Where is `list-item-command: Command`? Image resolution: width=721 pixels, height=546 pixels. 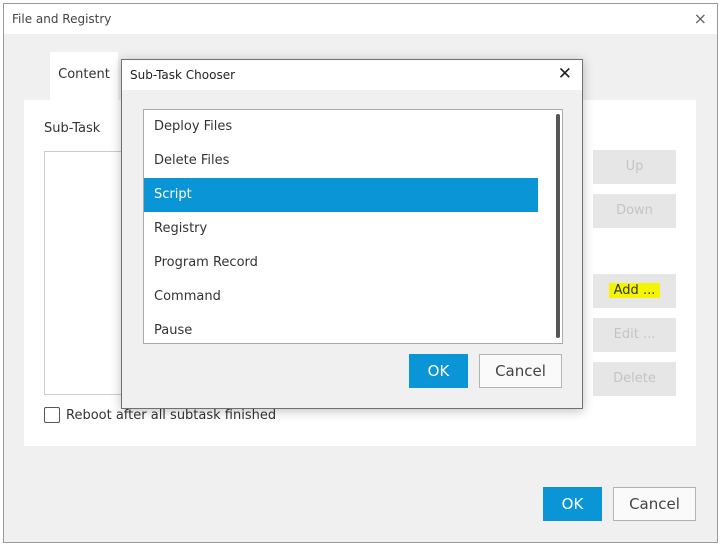 list-item-command: Command is located at coordinates (341, 297).